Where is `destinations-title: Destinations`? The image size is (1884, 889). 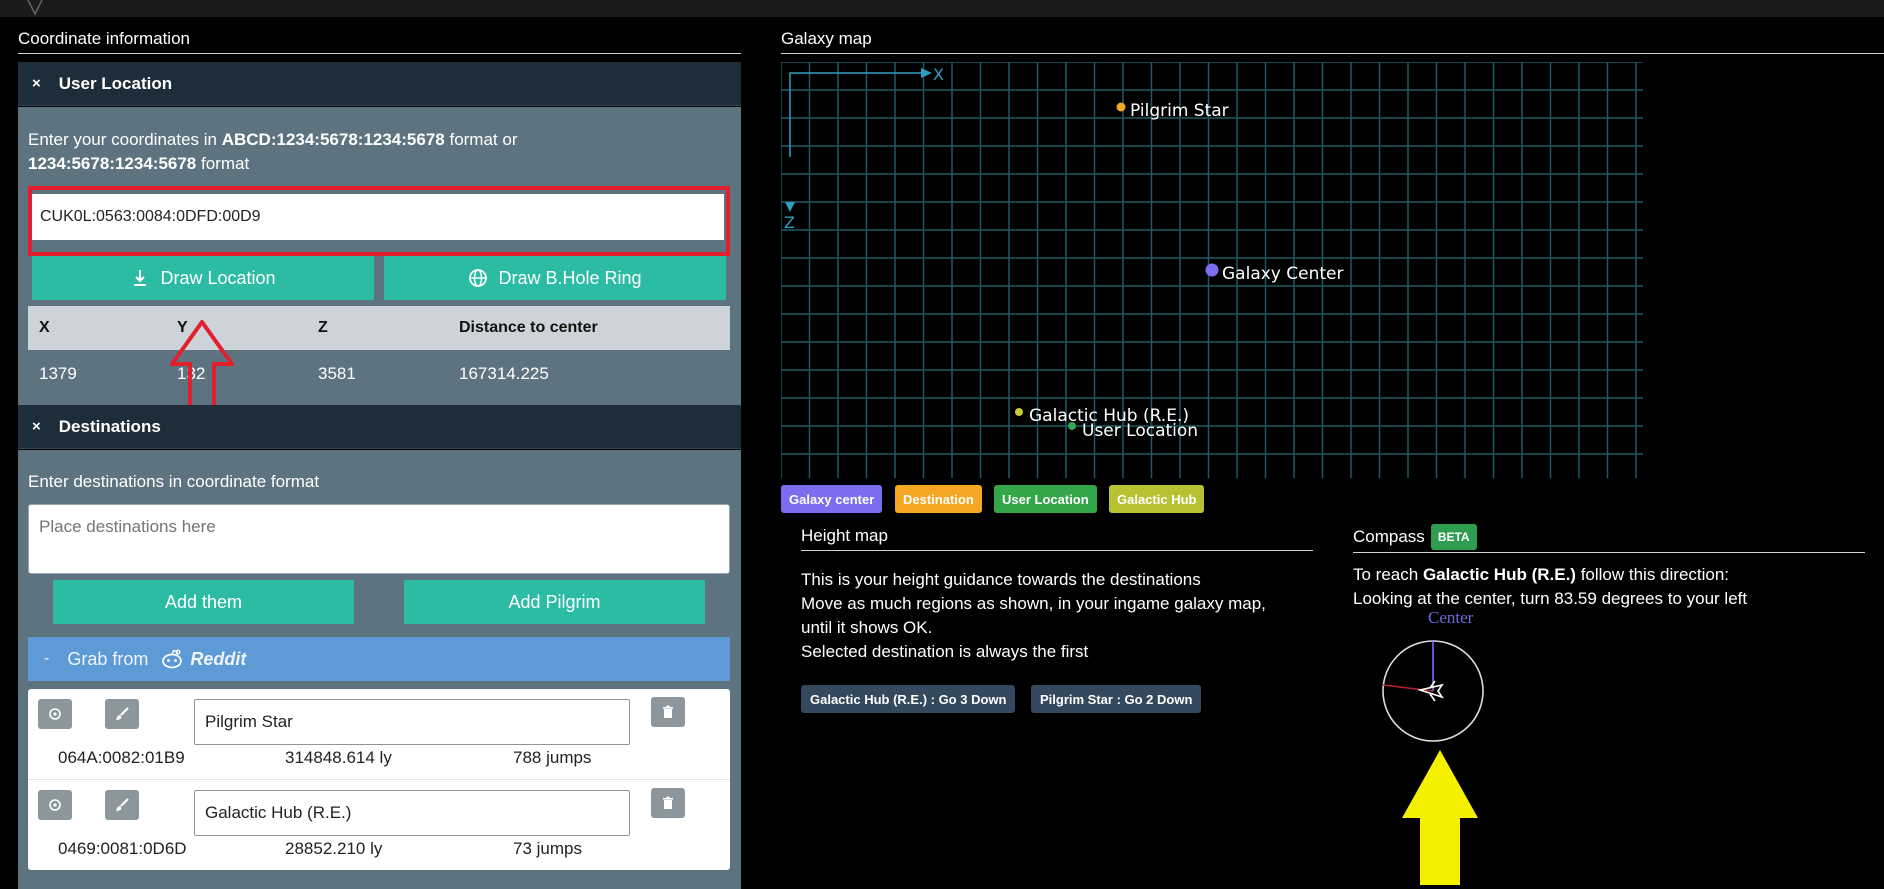
destinations-title: Destinations is located at coordinates (109, 426).